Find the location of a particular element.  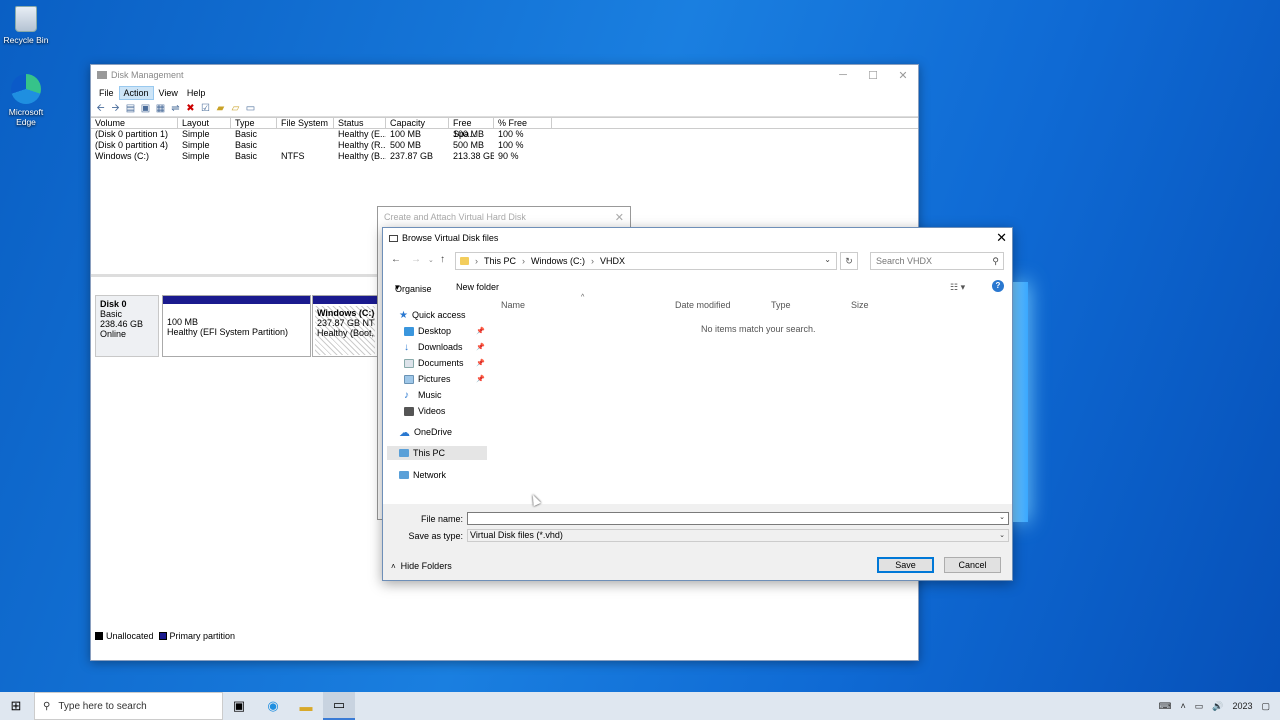

nav-label: Desktop is located at coordinates (435, 331).